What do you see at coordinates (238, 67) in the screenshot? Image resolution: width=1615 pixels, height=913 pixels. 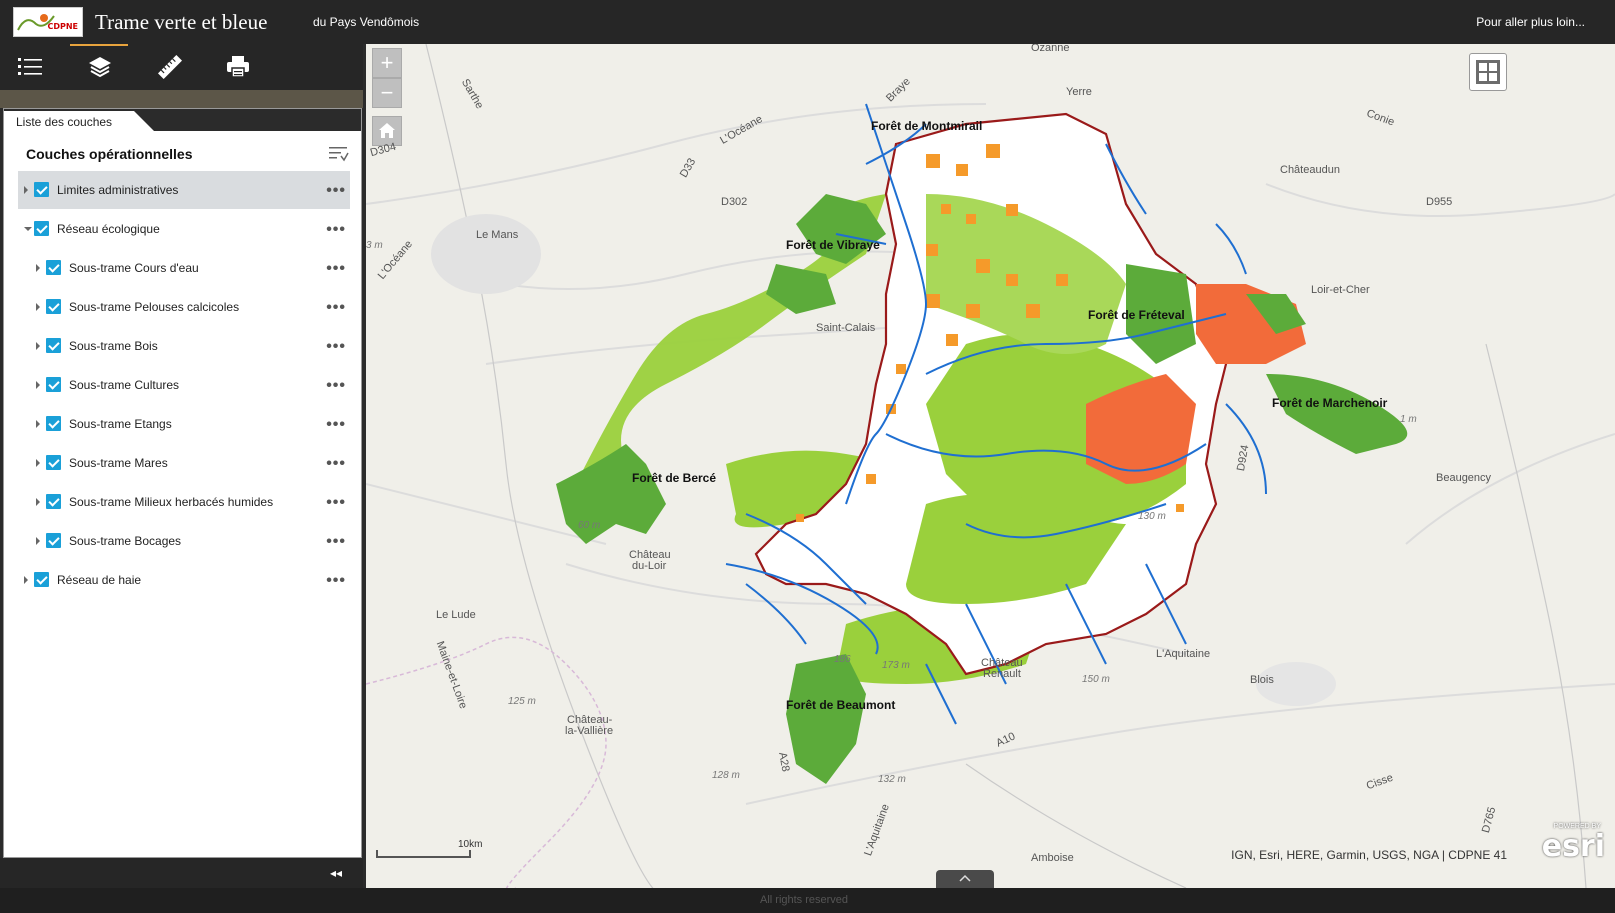 I see `print-button` at bounding box center [238, 67].